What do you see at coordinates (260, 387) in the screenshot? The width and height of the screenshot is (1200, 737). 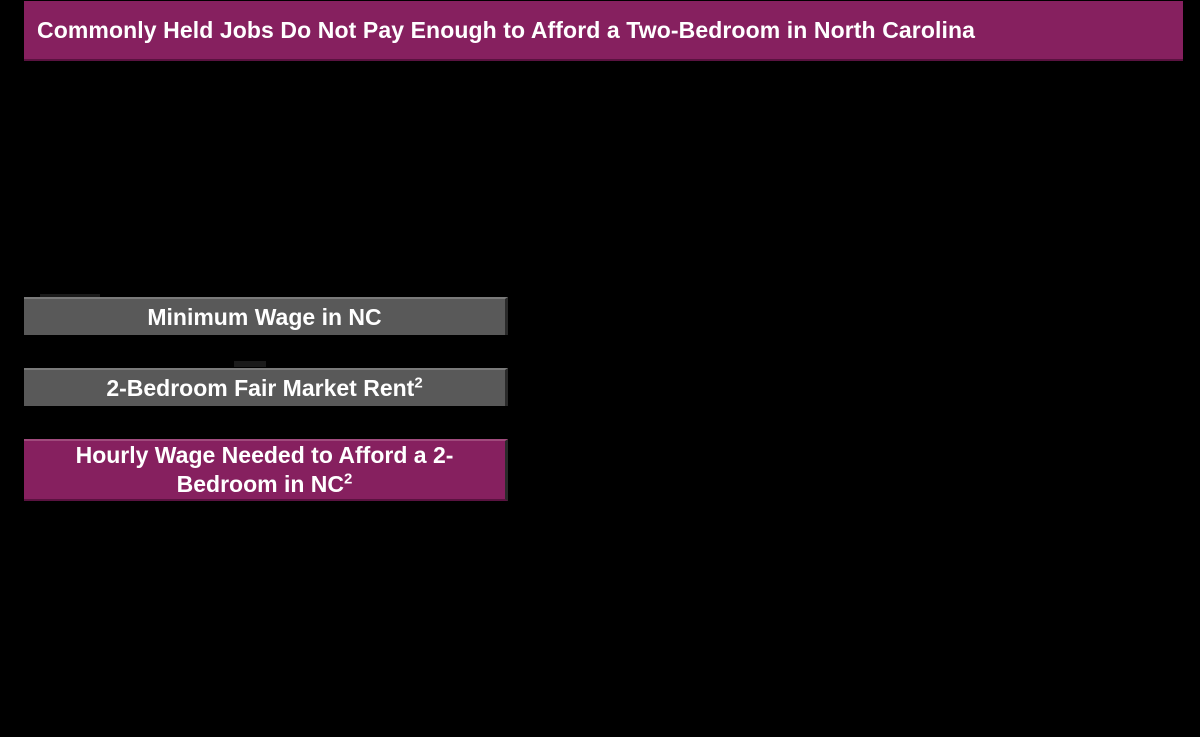 I see `row-label-text: 2-Bedroom Fair Market Rent` at bounding box center [260, 387].